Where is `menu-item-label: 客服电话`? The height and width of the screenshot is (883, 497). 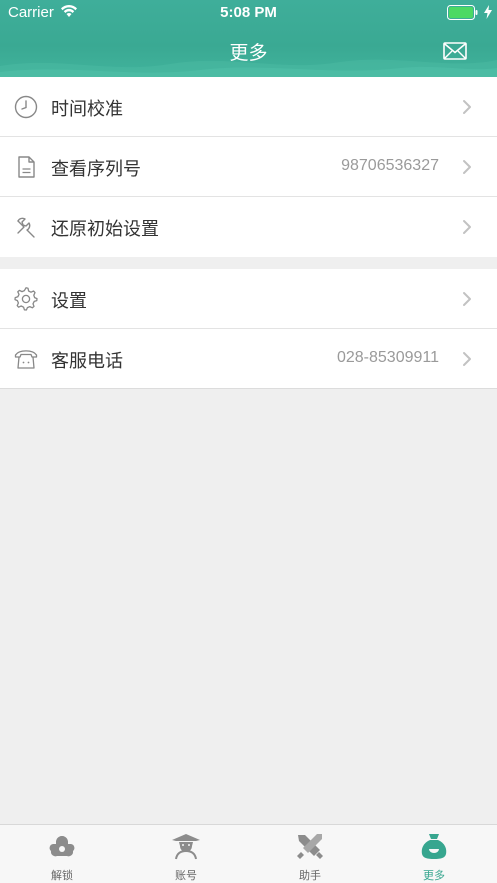 menu-item-label: 客服电话 is located at coordinates (87, 361).